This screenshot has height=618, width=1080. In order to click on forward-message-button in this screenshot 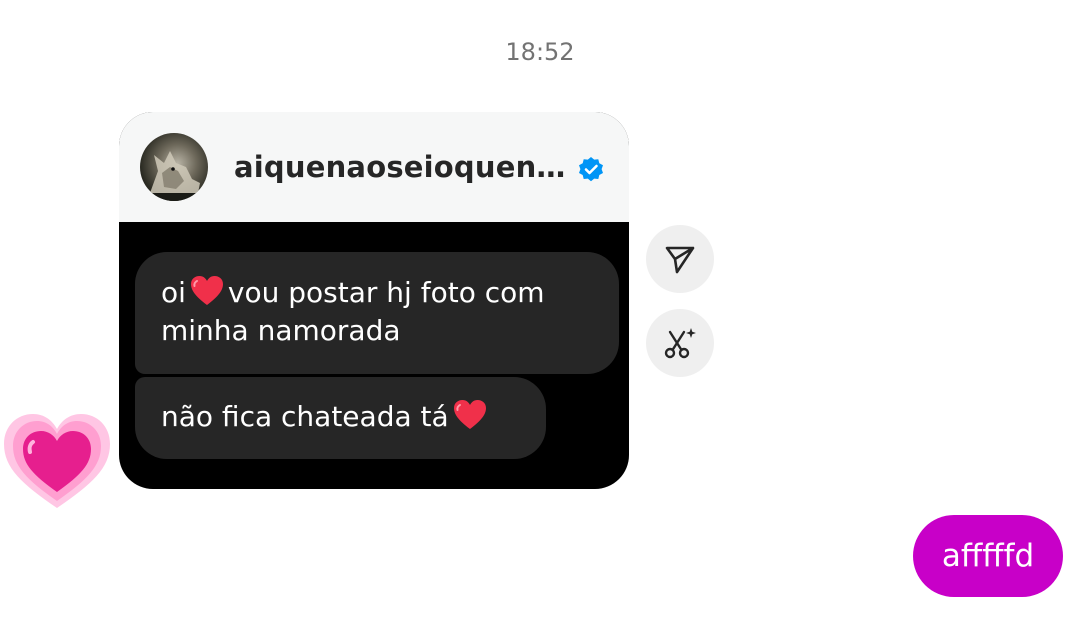, I will do `click(680, 259)`.